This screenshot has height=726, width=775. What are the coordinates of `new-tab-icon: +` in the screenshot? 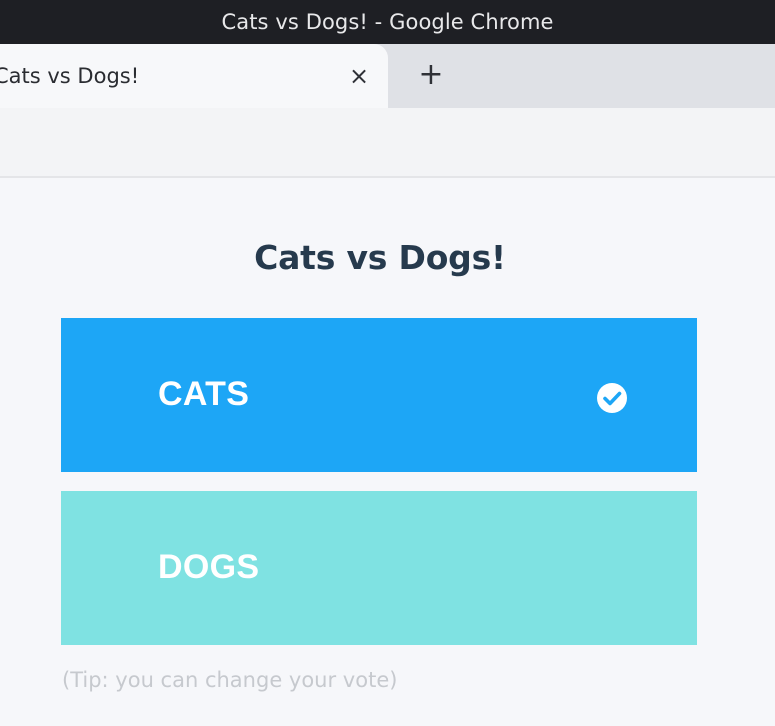 It's located at (431, 76).